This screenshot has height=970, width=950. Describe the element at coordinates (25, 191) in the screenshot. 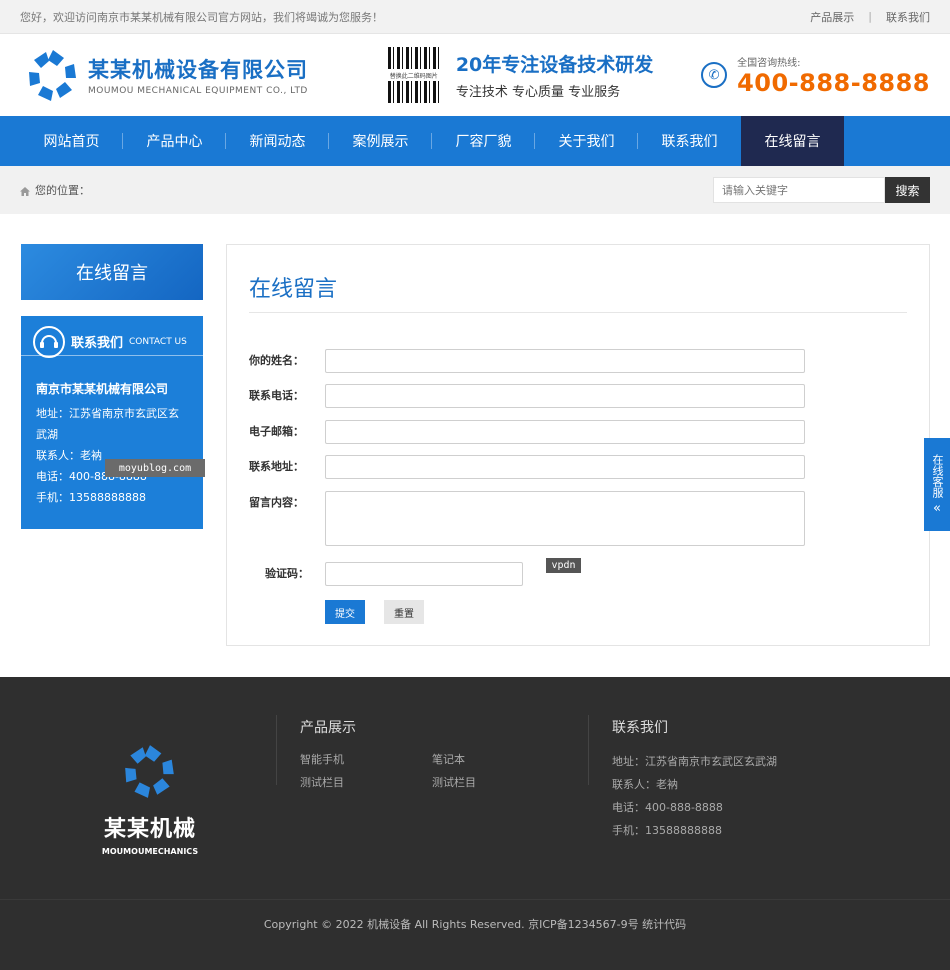

I see `home-icon` at that location.